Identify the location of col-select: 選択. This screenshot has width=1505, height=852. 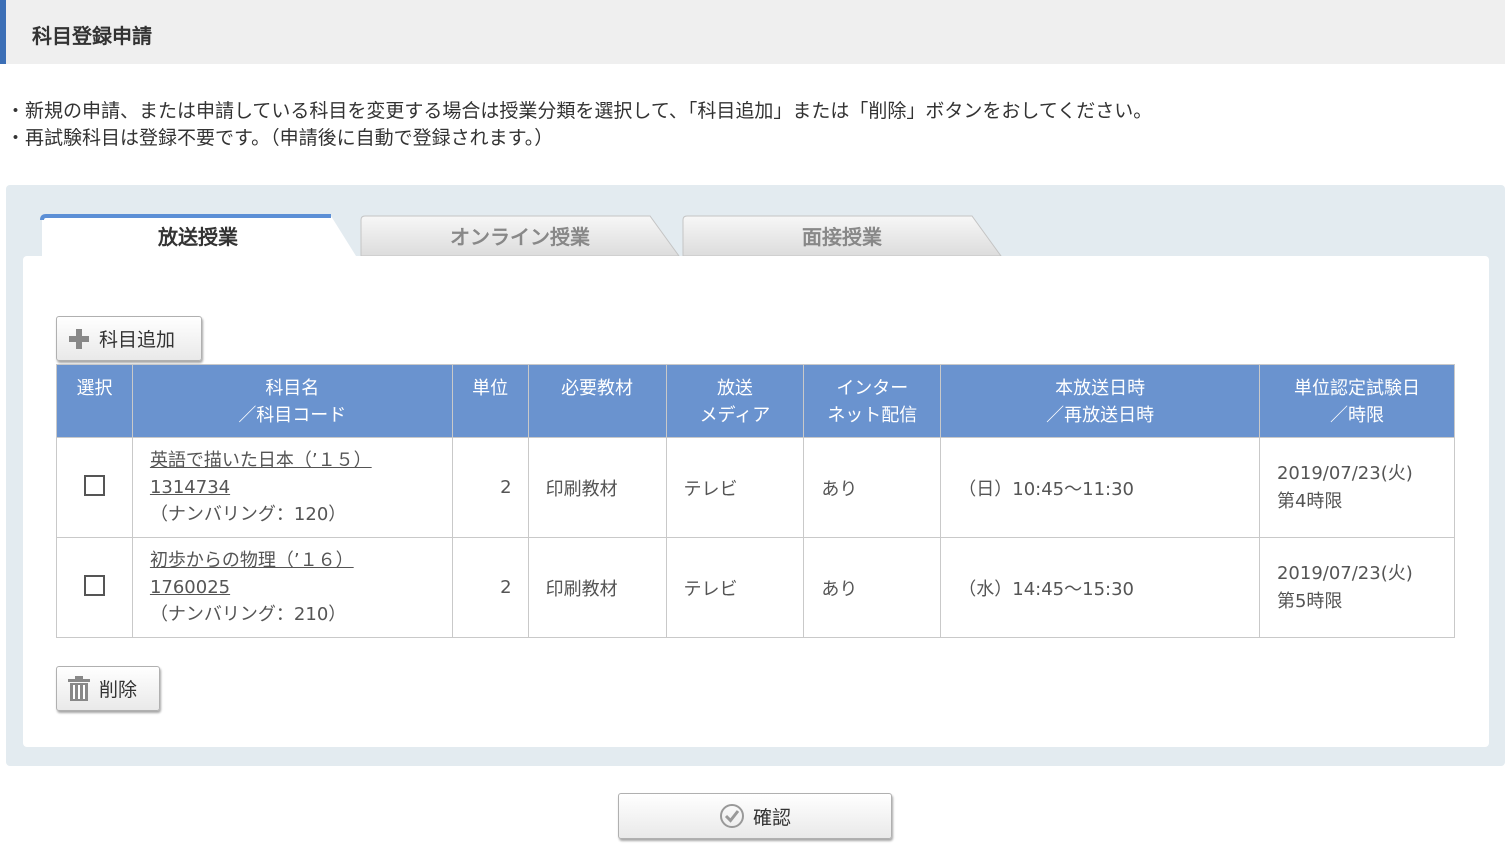
(94, 401).